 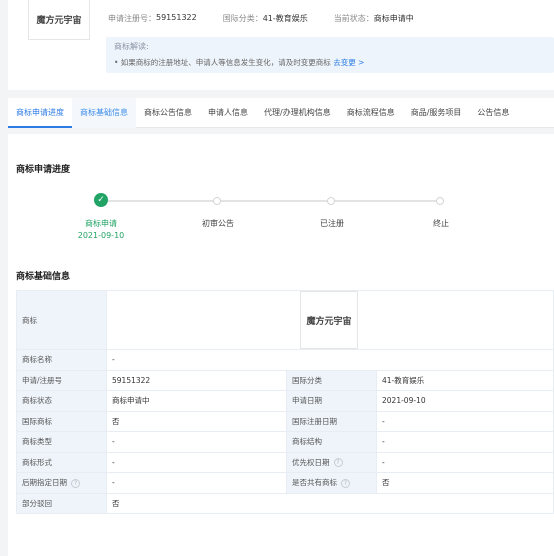 What do you see at coordinates (242, 18) in the screenshot?
I see `intl-class-label: 国际分类：` at bounding box center [242, 18].